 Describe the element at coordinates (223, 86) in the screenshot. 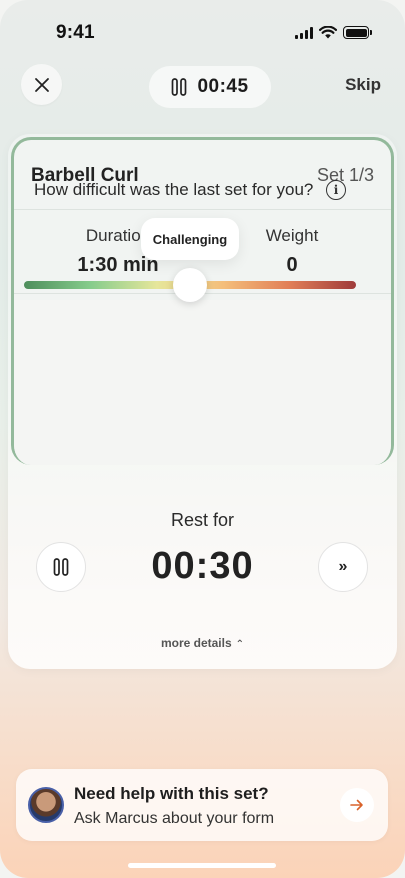

I see `workout-timer: 00:45` at that location.